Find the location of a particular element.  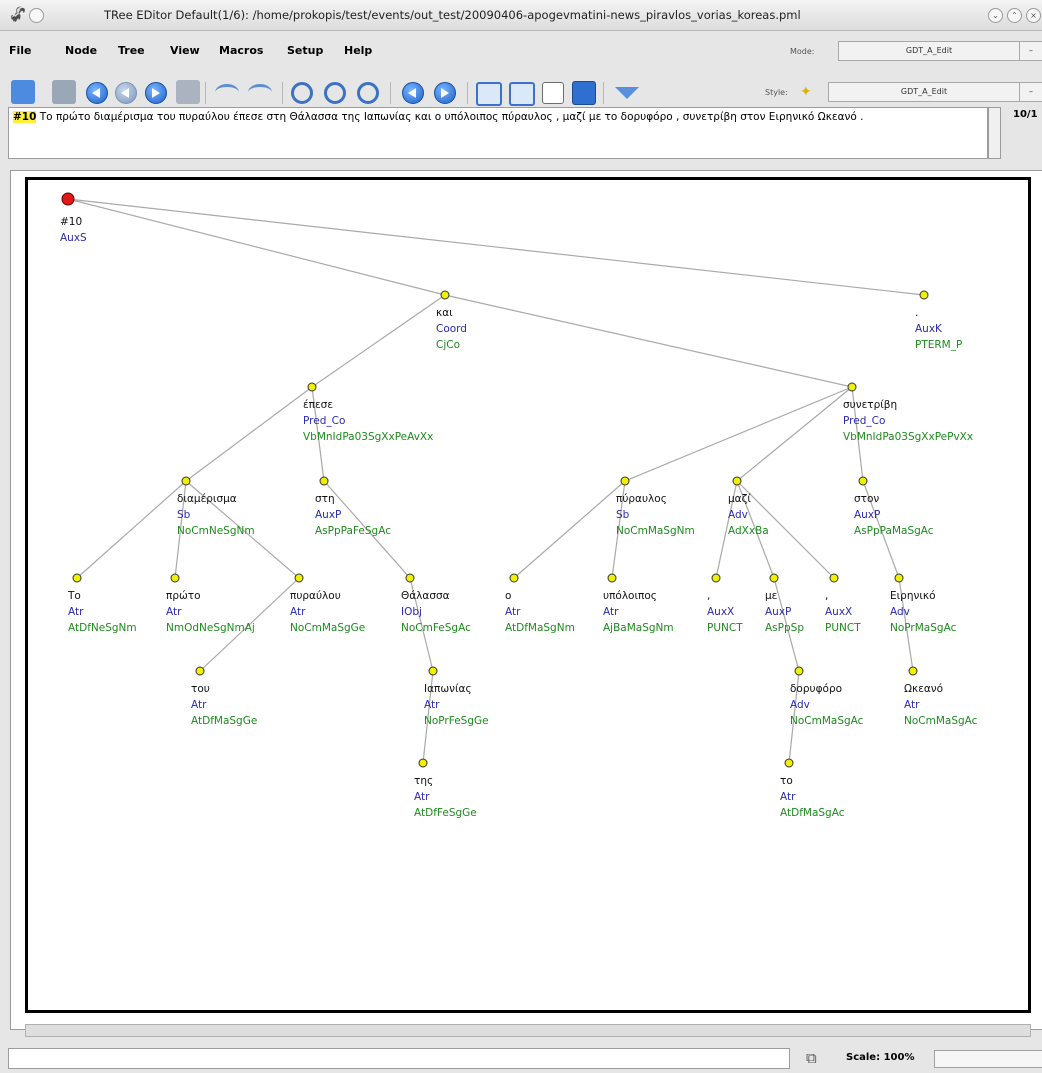

tree-node-okeano is located at coordinates (913, 671).